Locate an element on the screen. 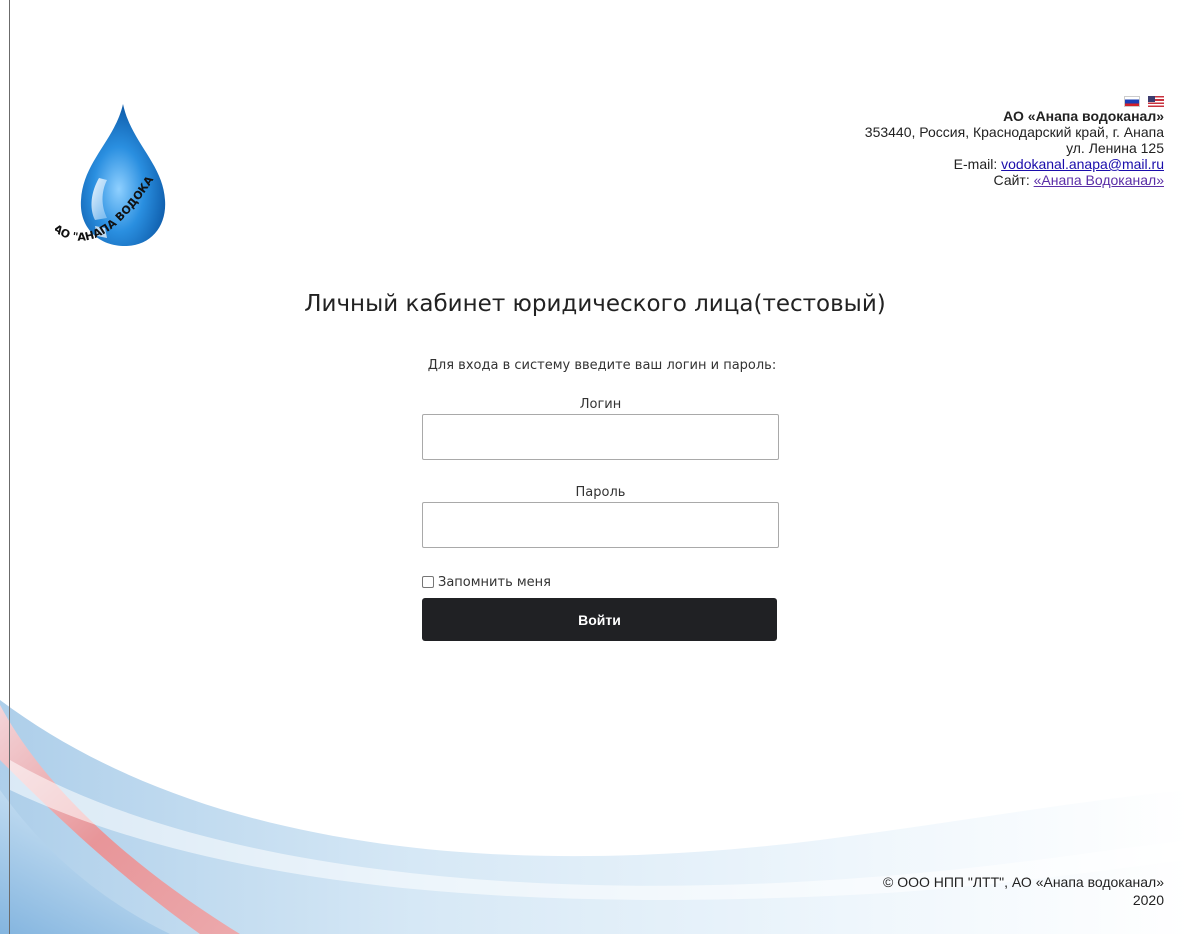  login-label: Логин is located at coordinates (600, 404).